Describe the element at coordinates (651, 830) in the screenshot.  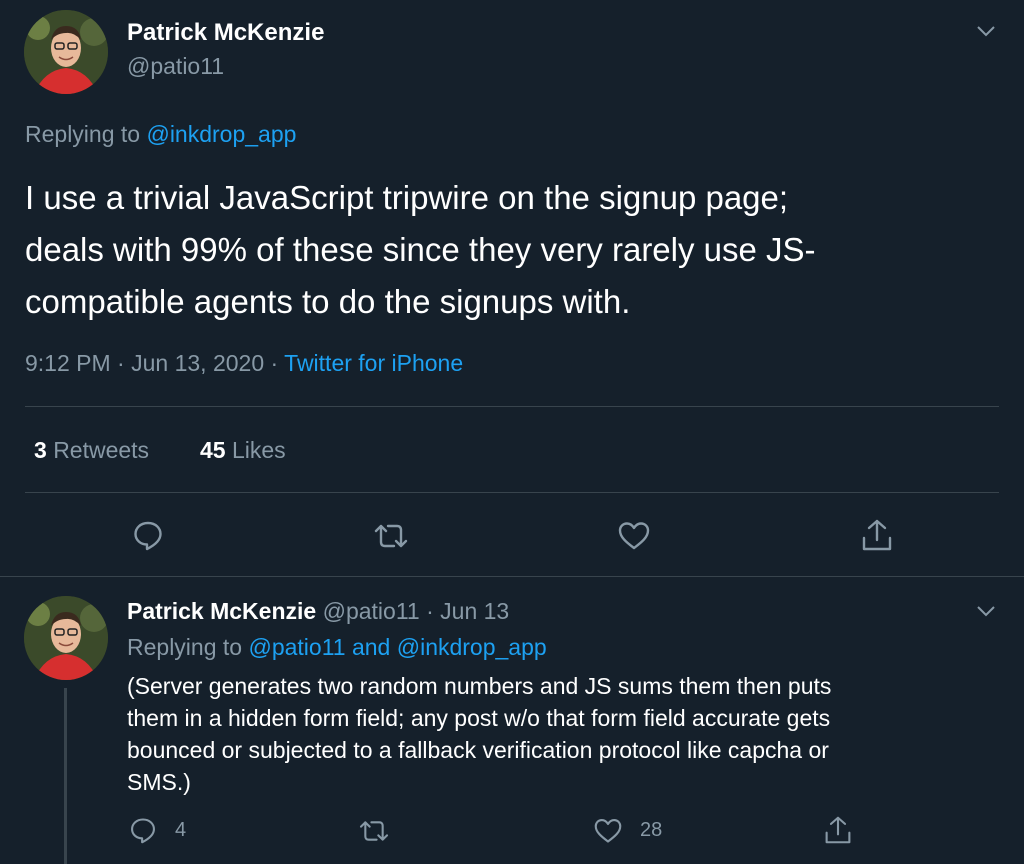
I see `like-count: 28` at that location.